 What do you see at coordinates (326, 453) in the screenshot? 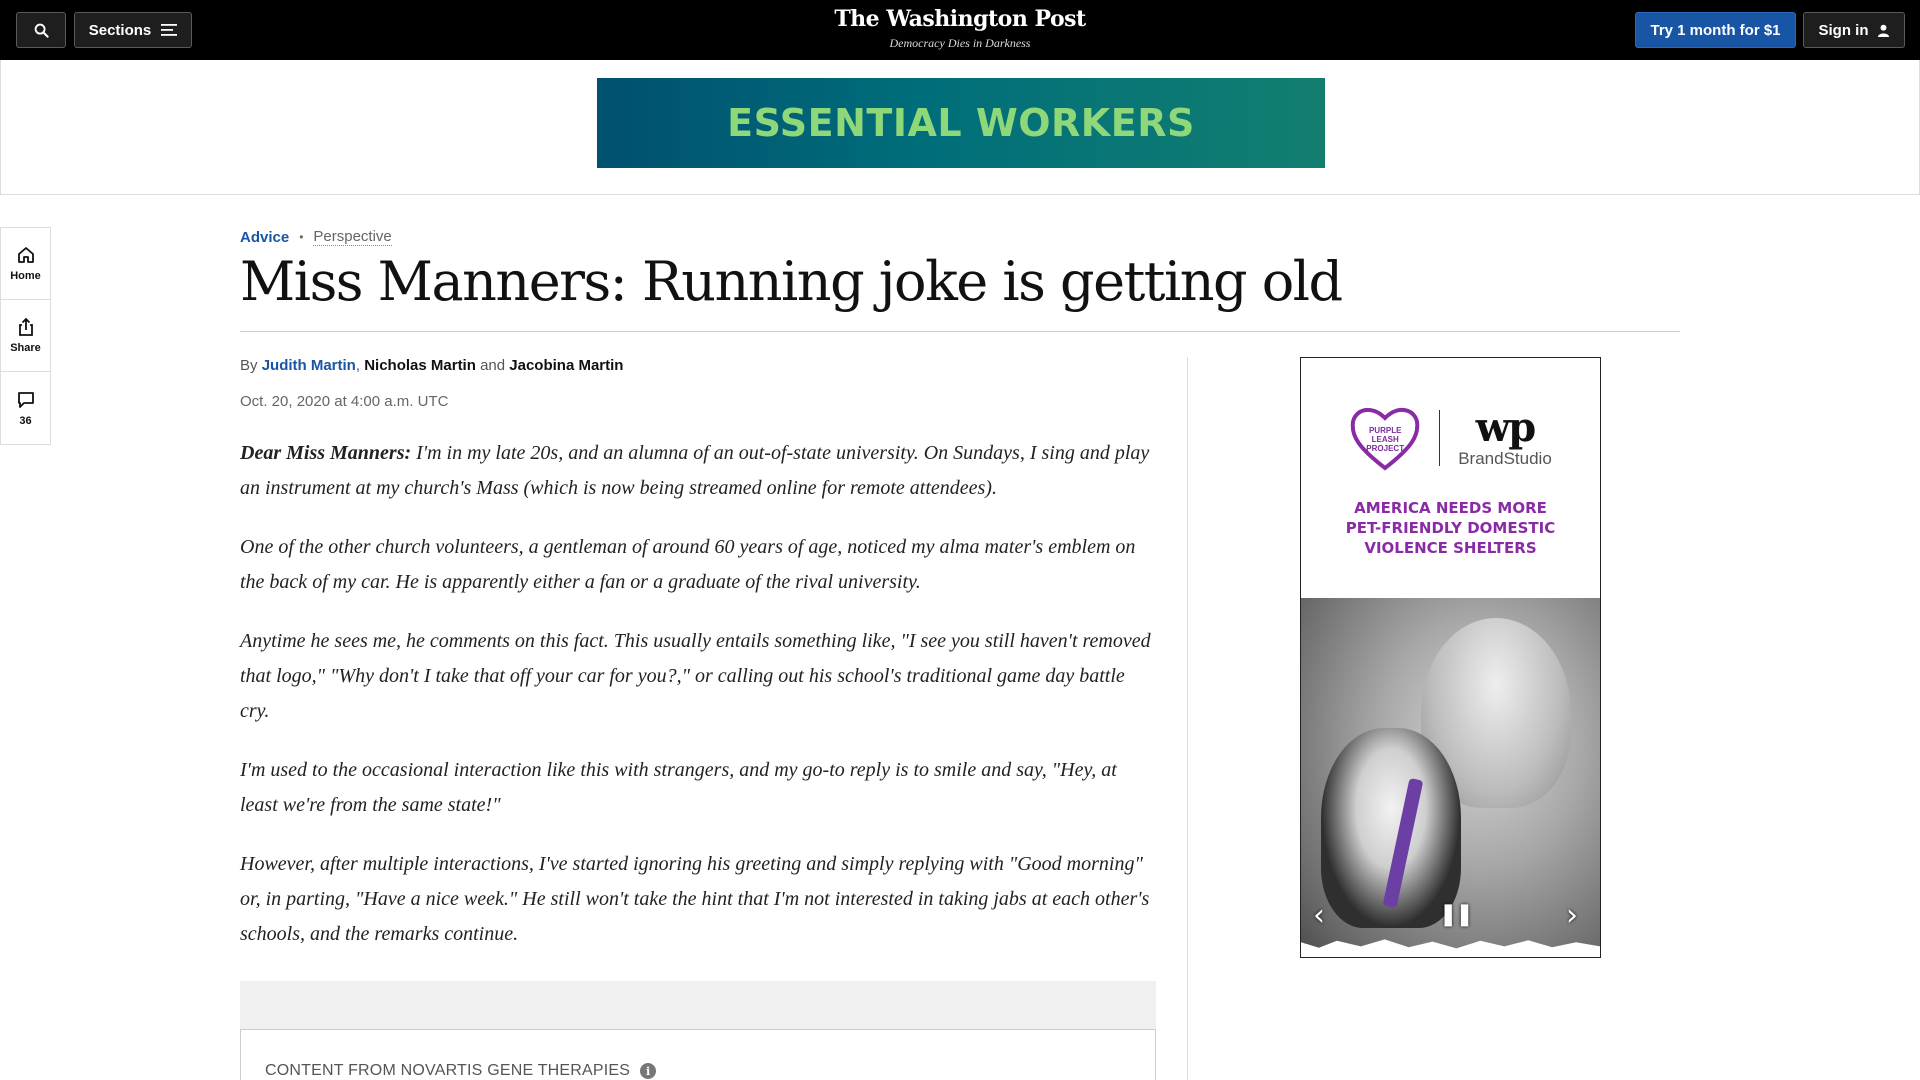
I see `letter-salutation: Dear Miss Manners:` at bounding box center [326, 453].